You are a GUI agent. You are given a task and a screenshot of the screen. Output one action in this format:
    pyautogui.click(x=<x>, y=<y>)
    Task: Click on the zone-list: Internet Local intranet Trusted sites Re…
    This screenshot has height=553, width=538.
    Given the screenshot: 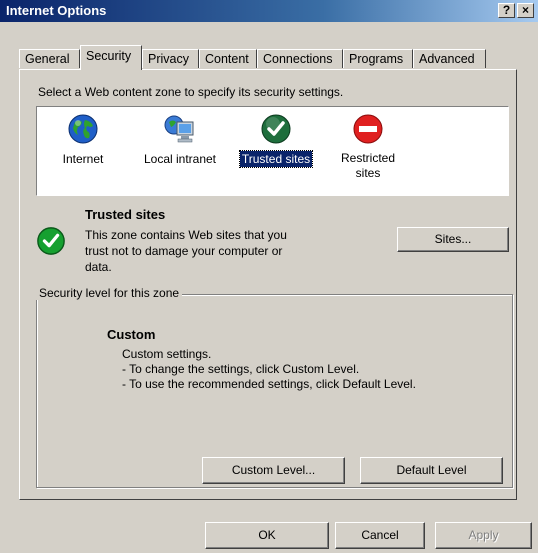 What is the action you would take?
    pyautogui.click(x=272, y=151)
    